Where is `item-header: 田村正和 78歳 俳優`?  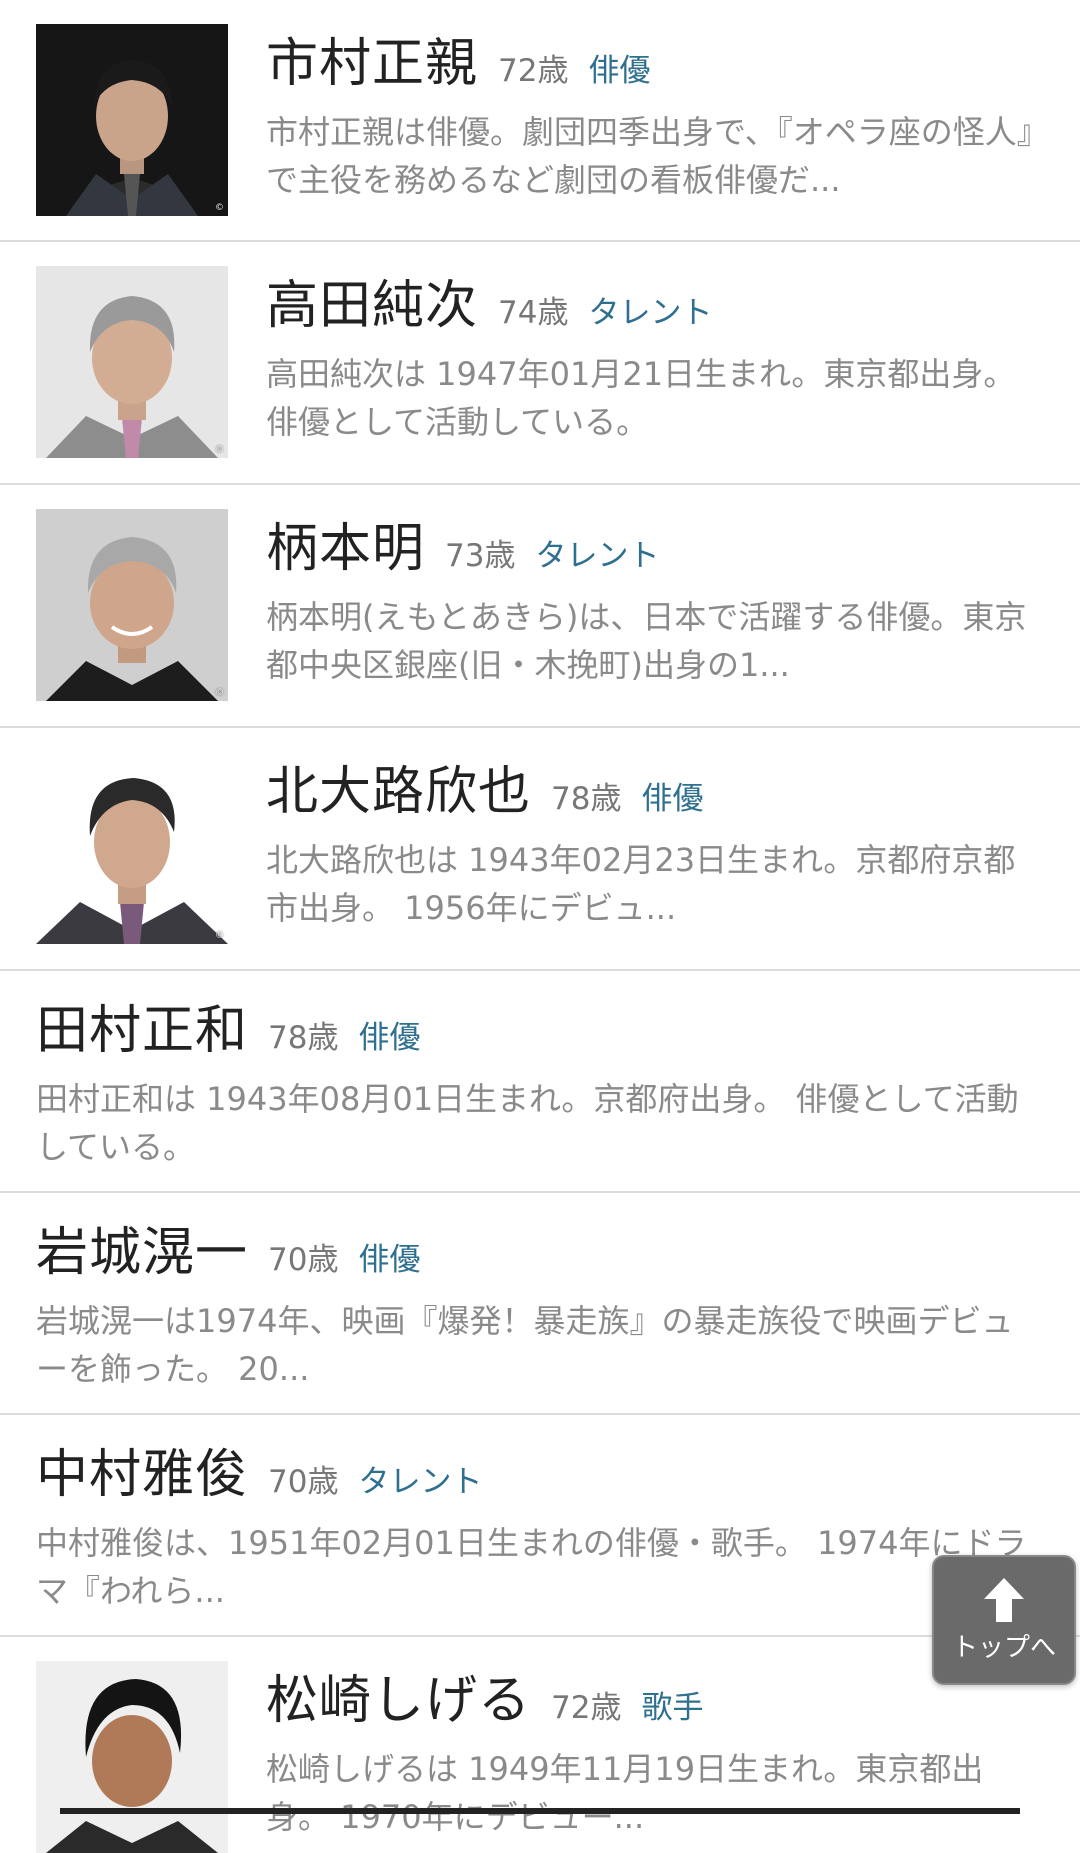
item-header: 田村正和 78歳 俳優 is located at coordinates (540, 1031).